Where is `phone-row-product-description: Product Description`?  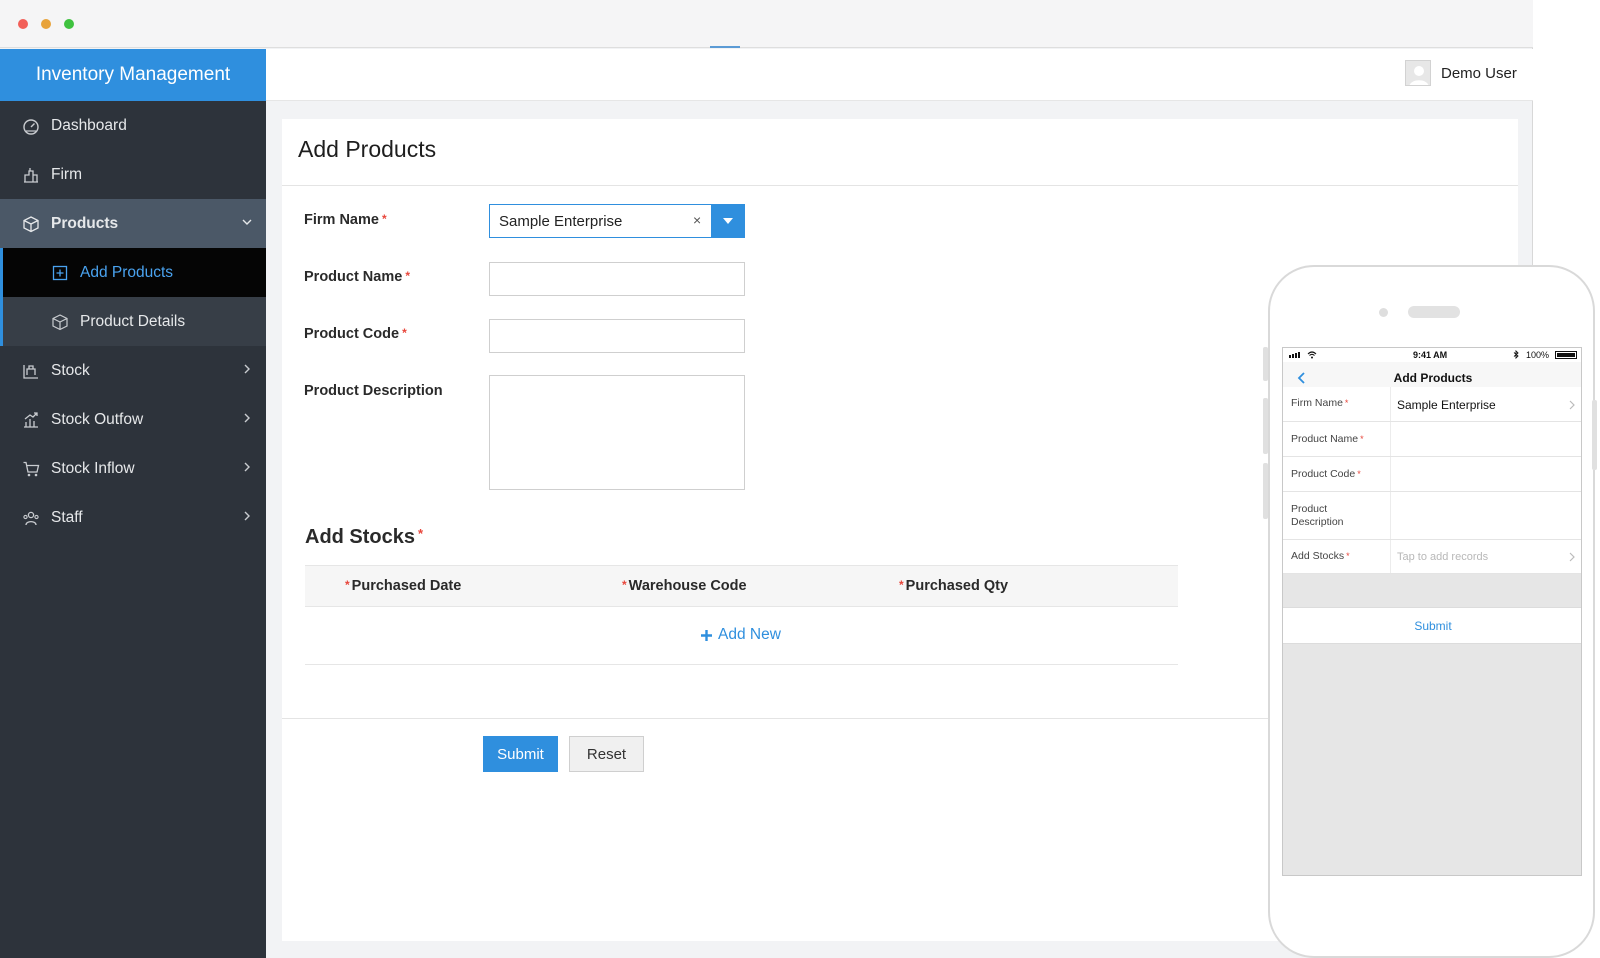 phone-row-product-description: Product Description is located at coordinates (1432, 516).